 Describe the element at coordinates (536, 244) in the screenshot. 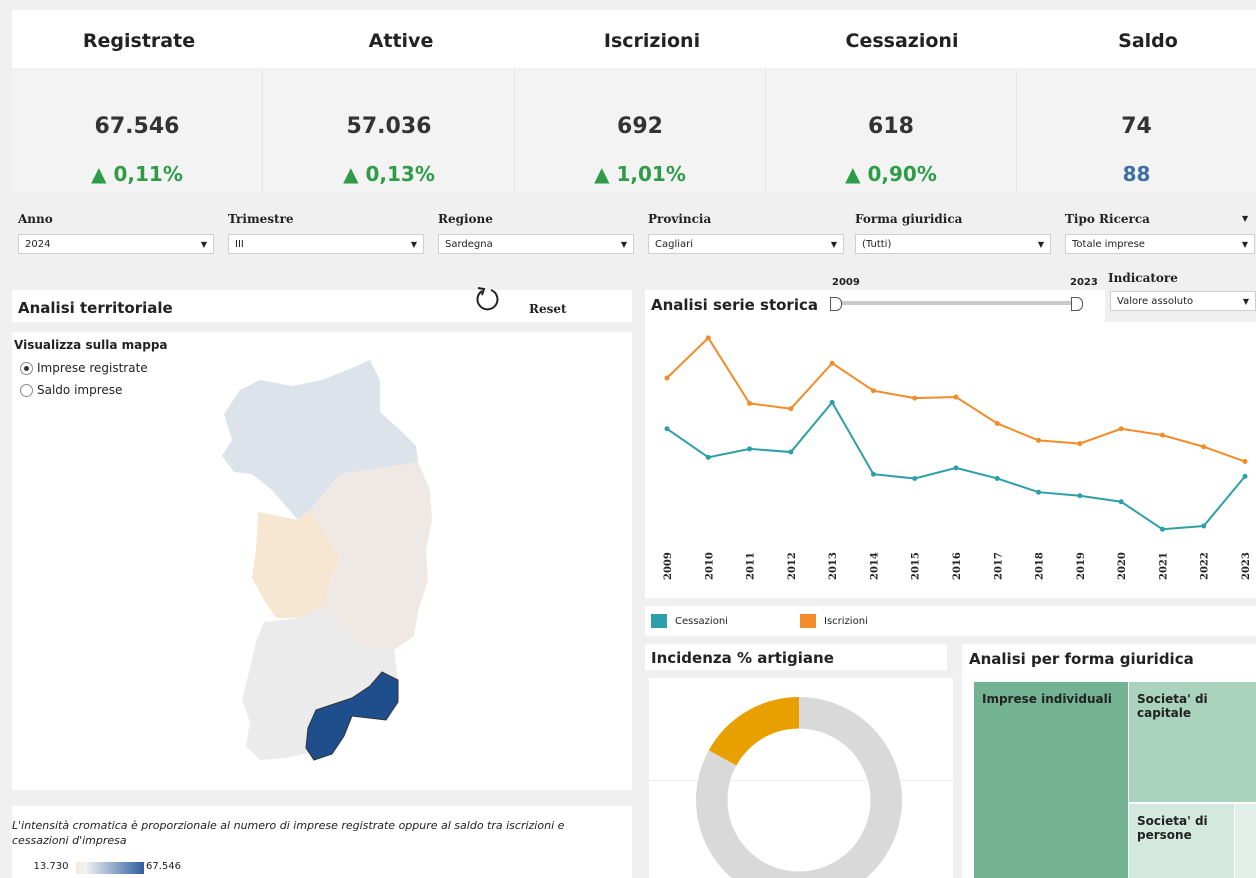

I see `filter-select-regione: Sardegna ▼` at that location.